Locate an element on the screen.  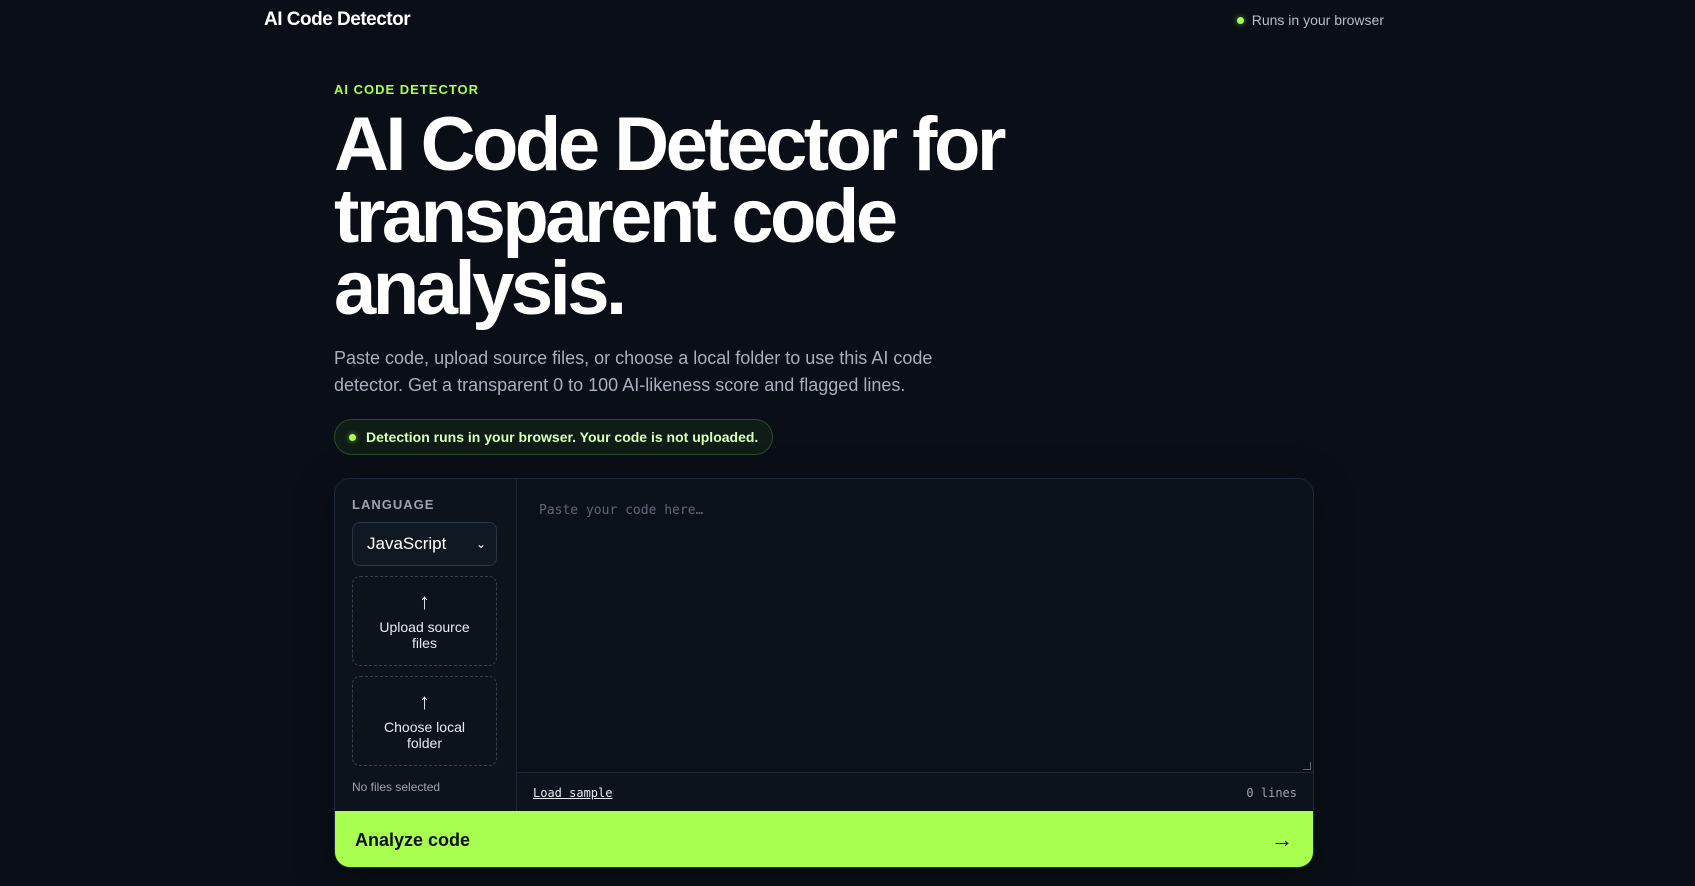
top-bar: AI Code Detector Runs in your browser is located at coordinates (847, 21).